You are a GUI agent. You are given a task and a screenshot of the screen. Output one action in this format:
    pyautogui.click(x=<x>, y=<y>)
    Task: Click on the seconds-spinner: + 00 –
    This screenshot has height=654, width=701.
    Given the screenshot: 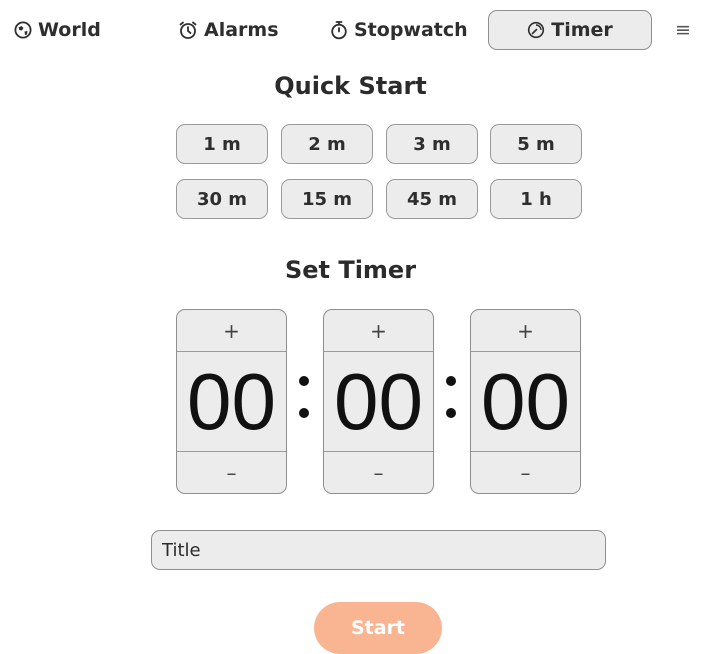 What is the action you would take?
    pyautogui.click(x=525, y=401)
    